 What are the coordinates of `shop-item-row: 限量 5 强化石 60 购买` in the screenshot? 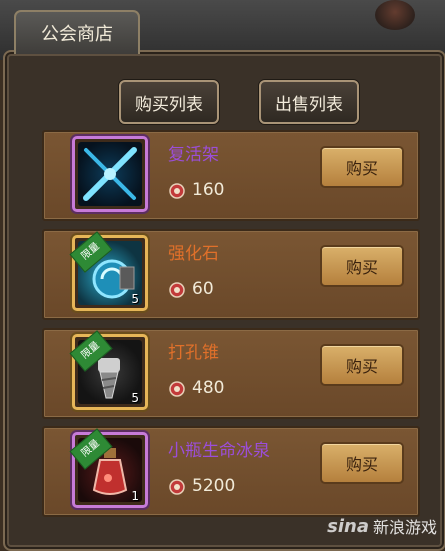 It's located at (231, 274).